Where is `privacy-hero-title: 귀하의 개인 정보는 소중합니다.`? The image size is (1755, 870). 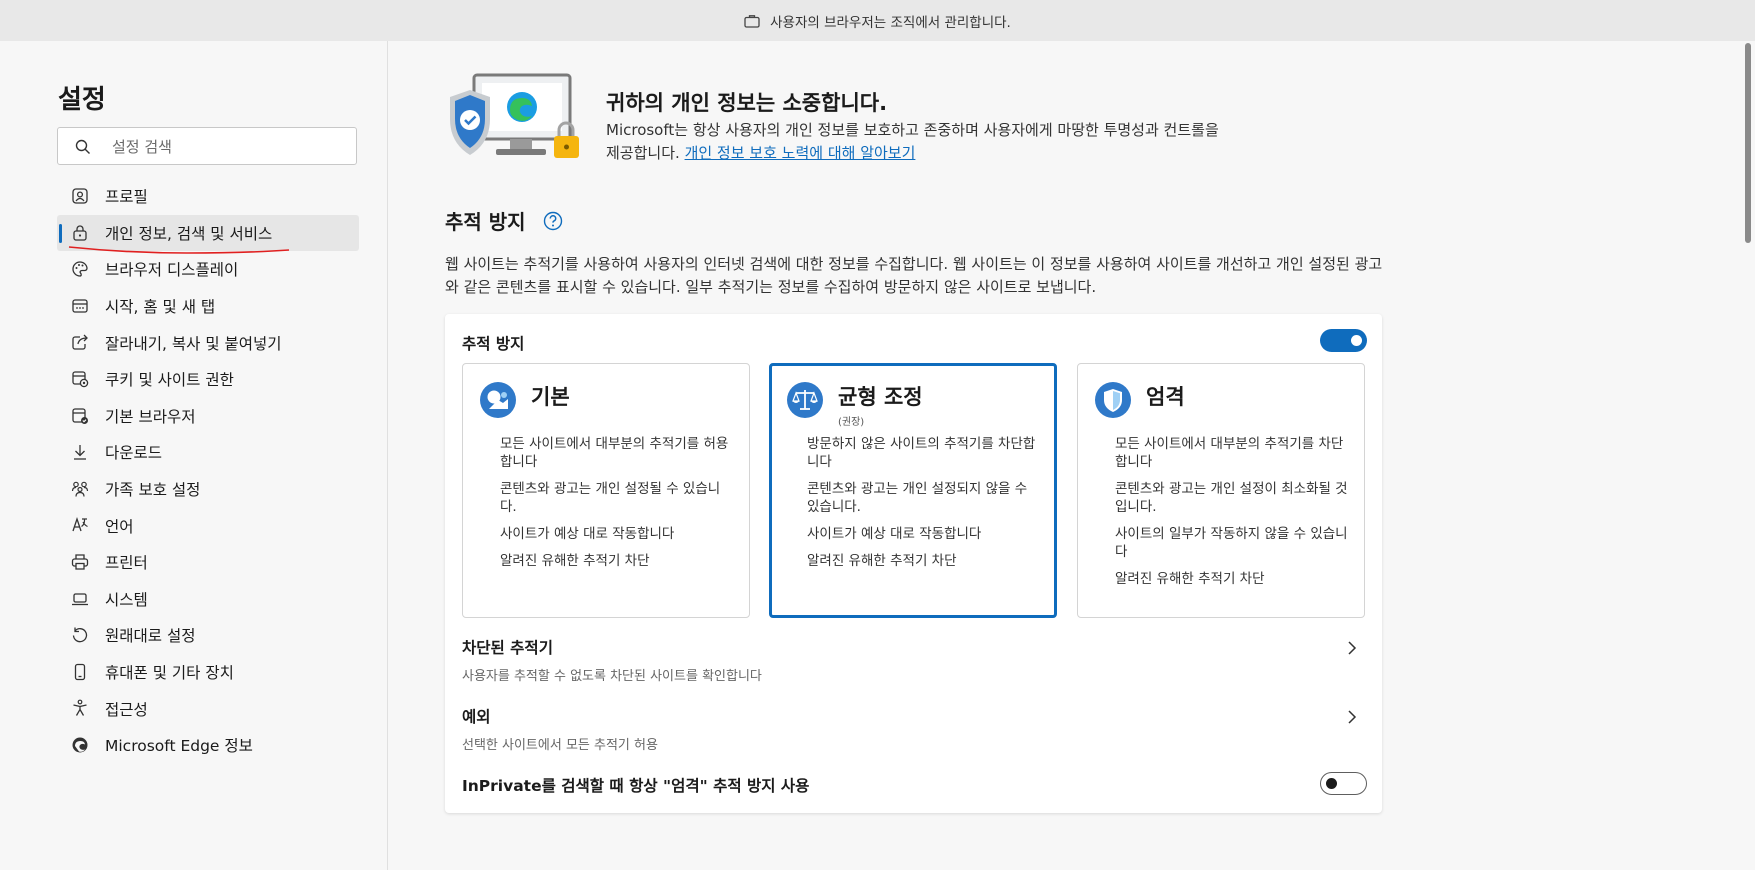
privacy-hero-title: 귀하의 개인 정보는 소중합니다. is located at coordinates (747, 103).